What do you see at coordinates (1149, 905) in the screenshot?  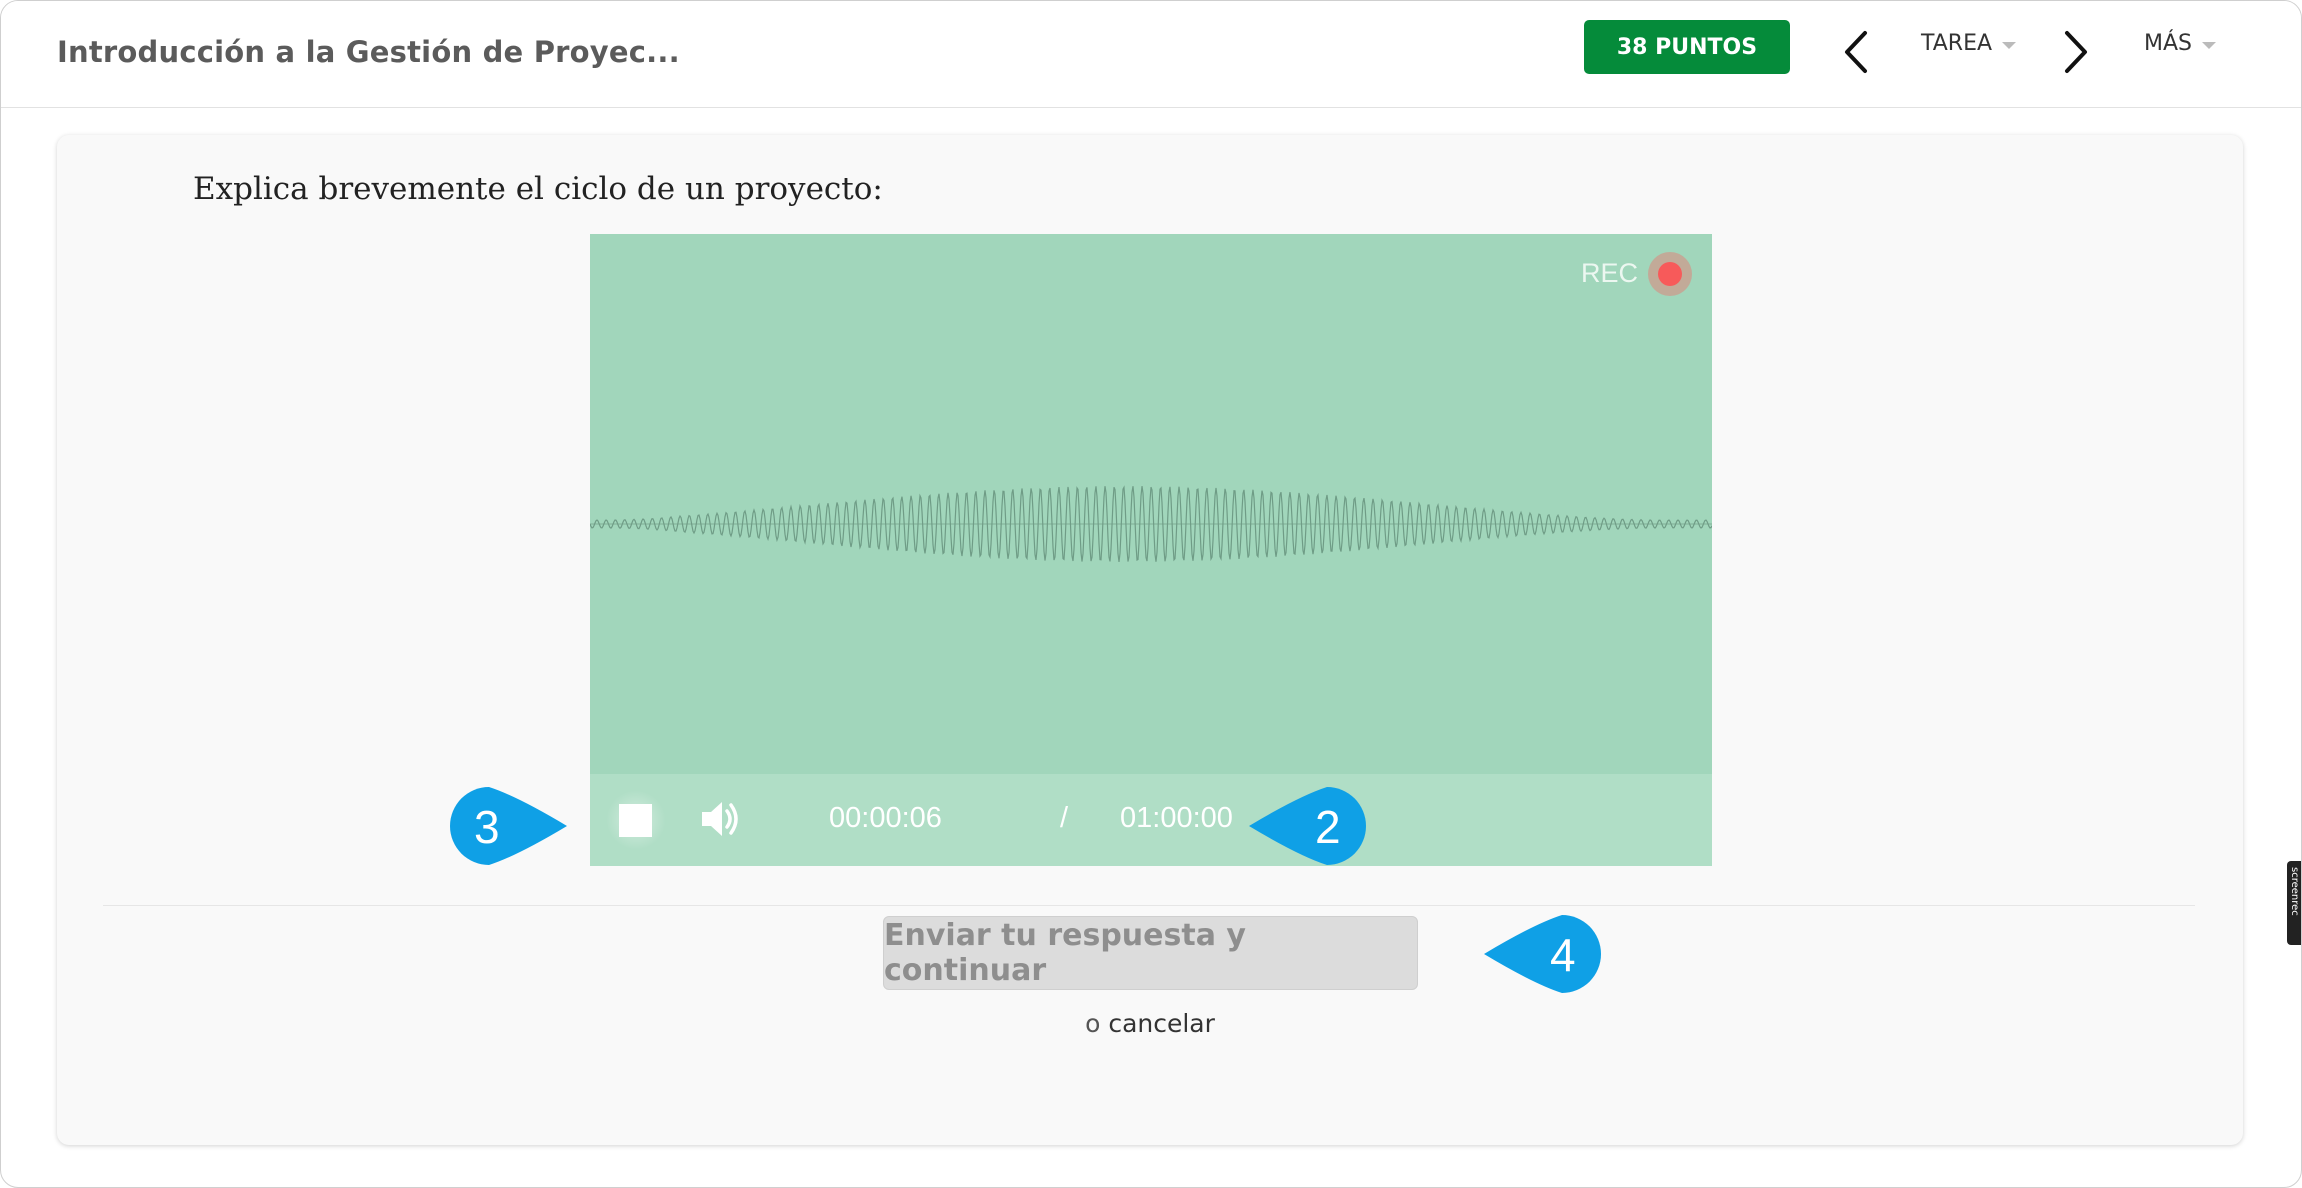 I see `divider` at bounding box center [1149, 905].